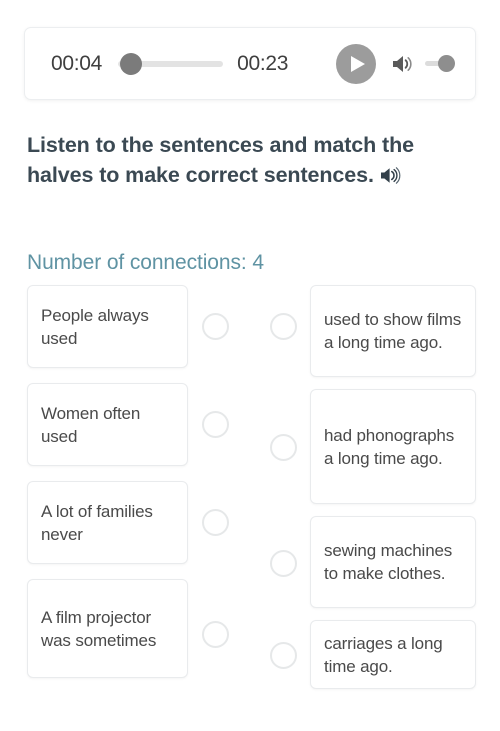 The image size is (500, 731). I want to click on volume-slider, so click(440, 64).